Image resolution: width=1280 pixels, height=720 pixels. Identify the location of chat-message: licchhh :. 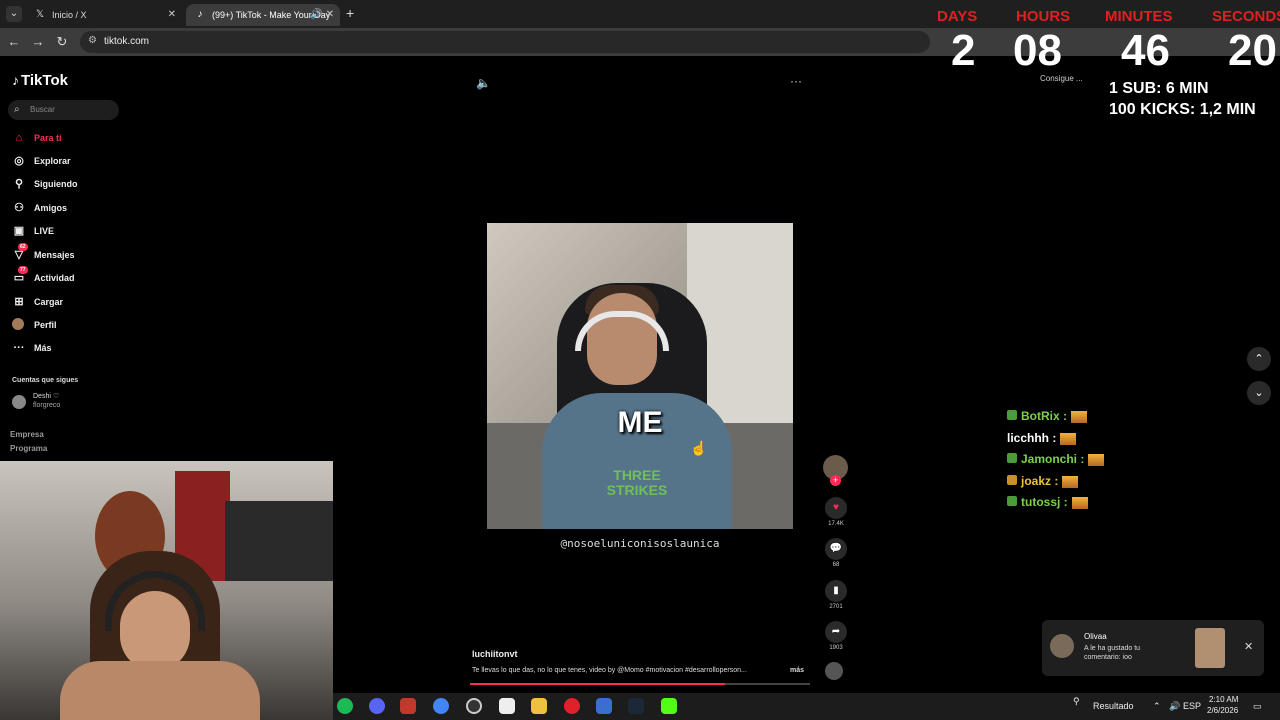
(1042, 438).